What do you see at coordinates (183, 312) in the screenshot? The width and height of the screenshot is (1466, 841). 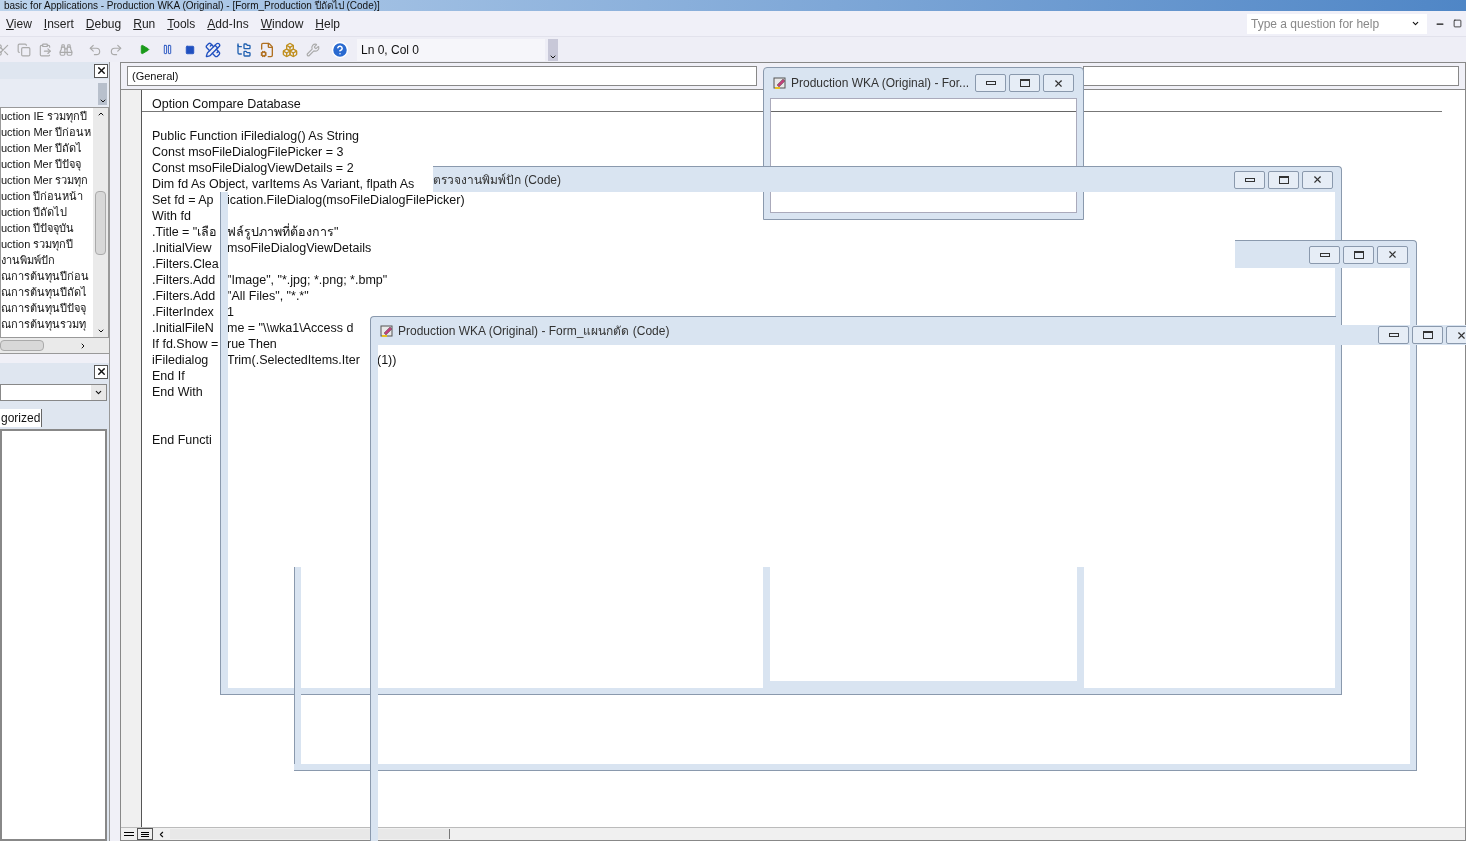 I see `code-text: .FilterIndex` at bounding box center [183, 312].